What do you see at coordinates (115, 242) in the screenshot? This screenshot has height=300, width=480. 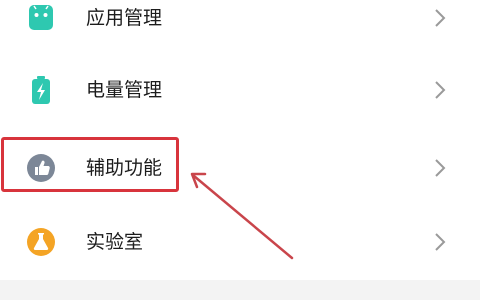 I see `settings-item-label: 实验室` at bounding box center [115, 242].